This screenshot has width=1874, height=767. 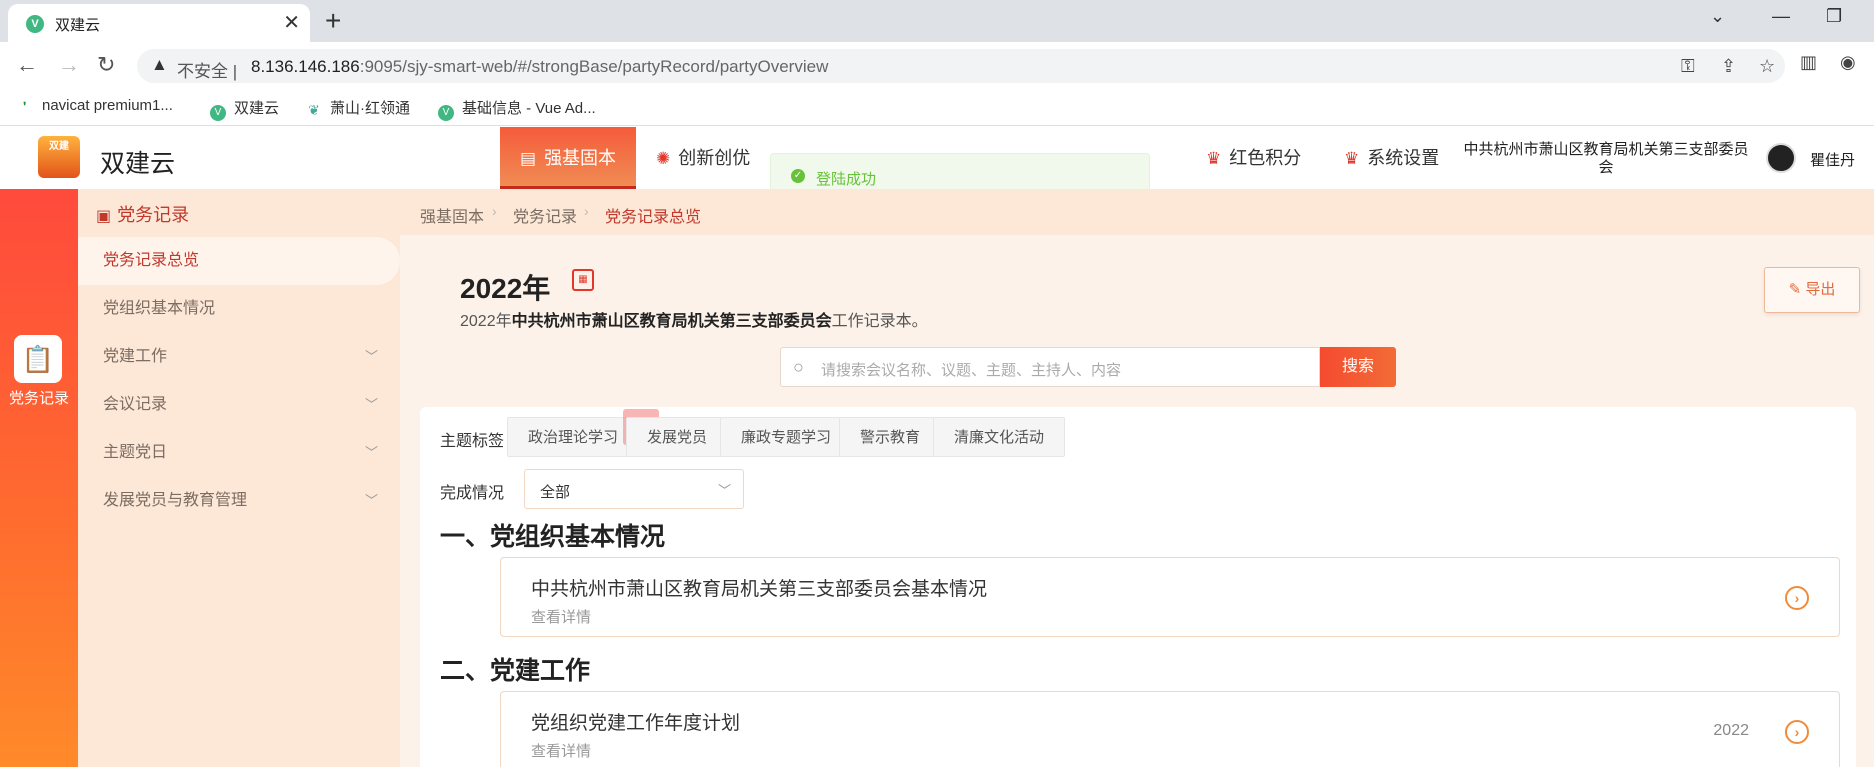 I want to click on tab-search-icon: ⌄, so click(x=1717, y=16).